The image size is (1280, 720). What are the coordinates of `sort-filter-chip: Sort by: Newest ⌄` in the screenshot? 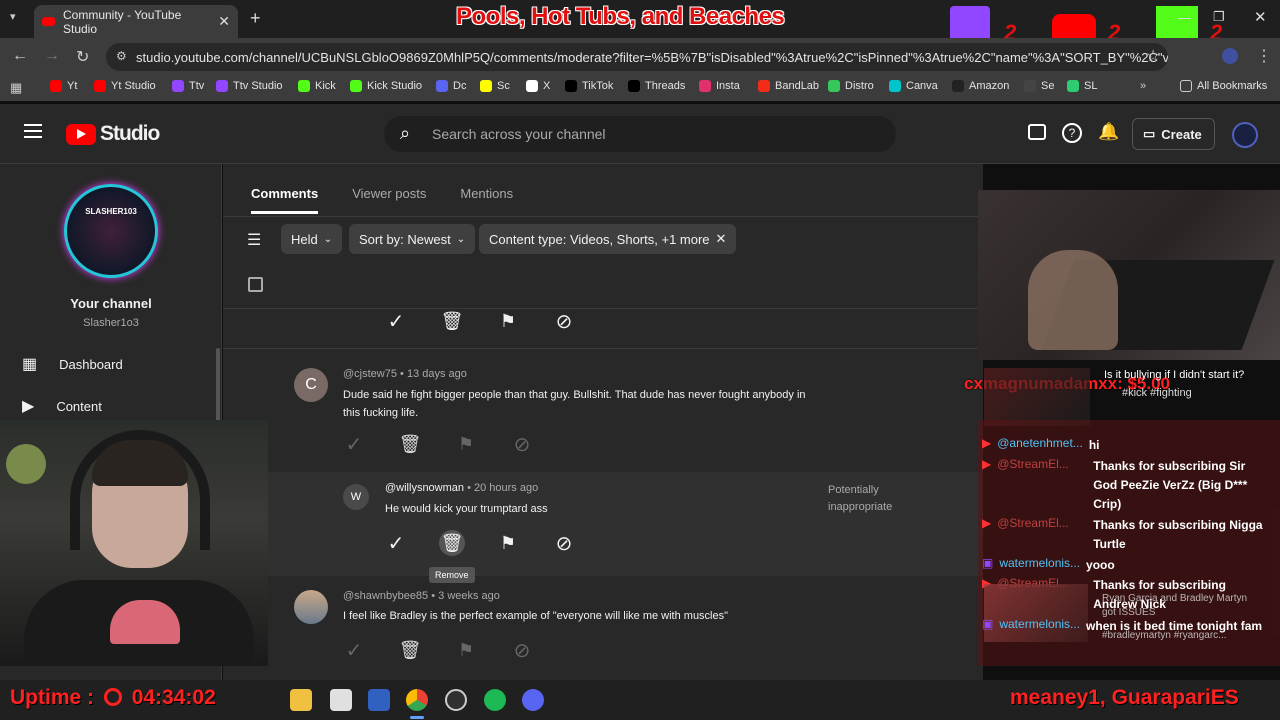 It's located at (412, 239).